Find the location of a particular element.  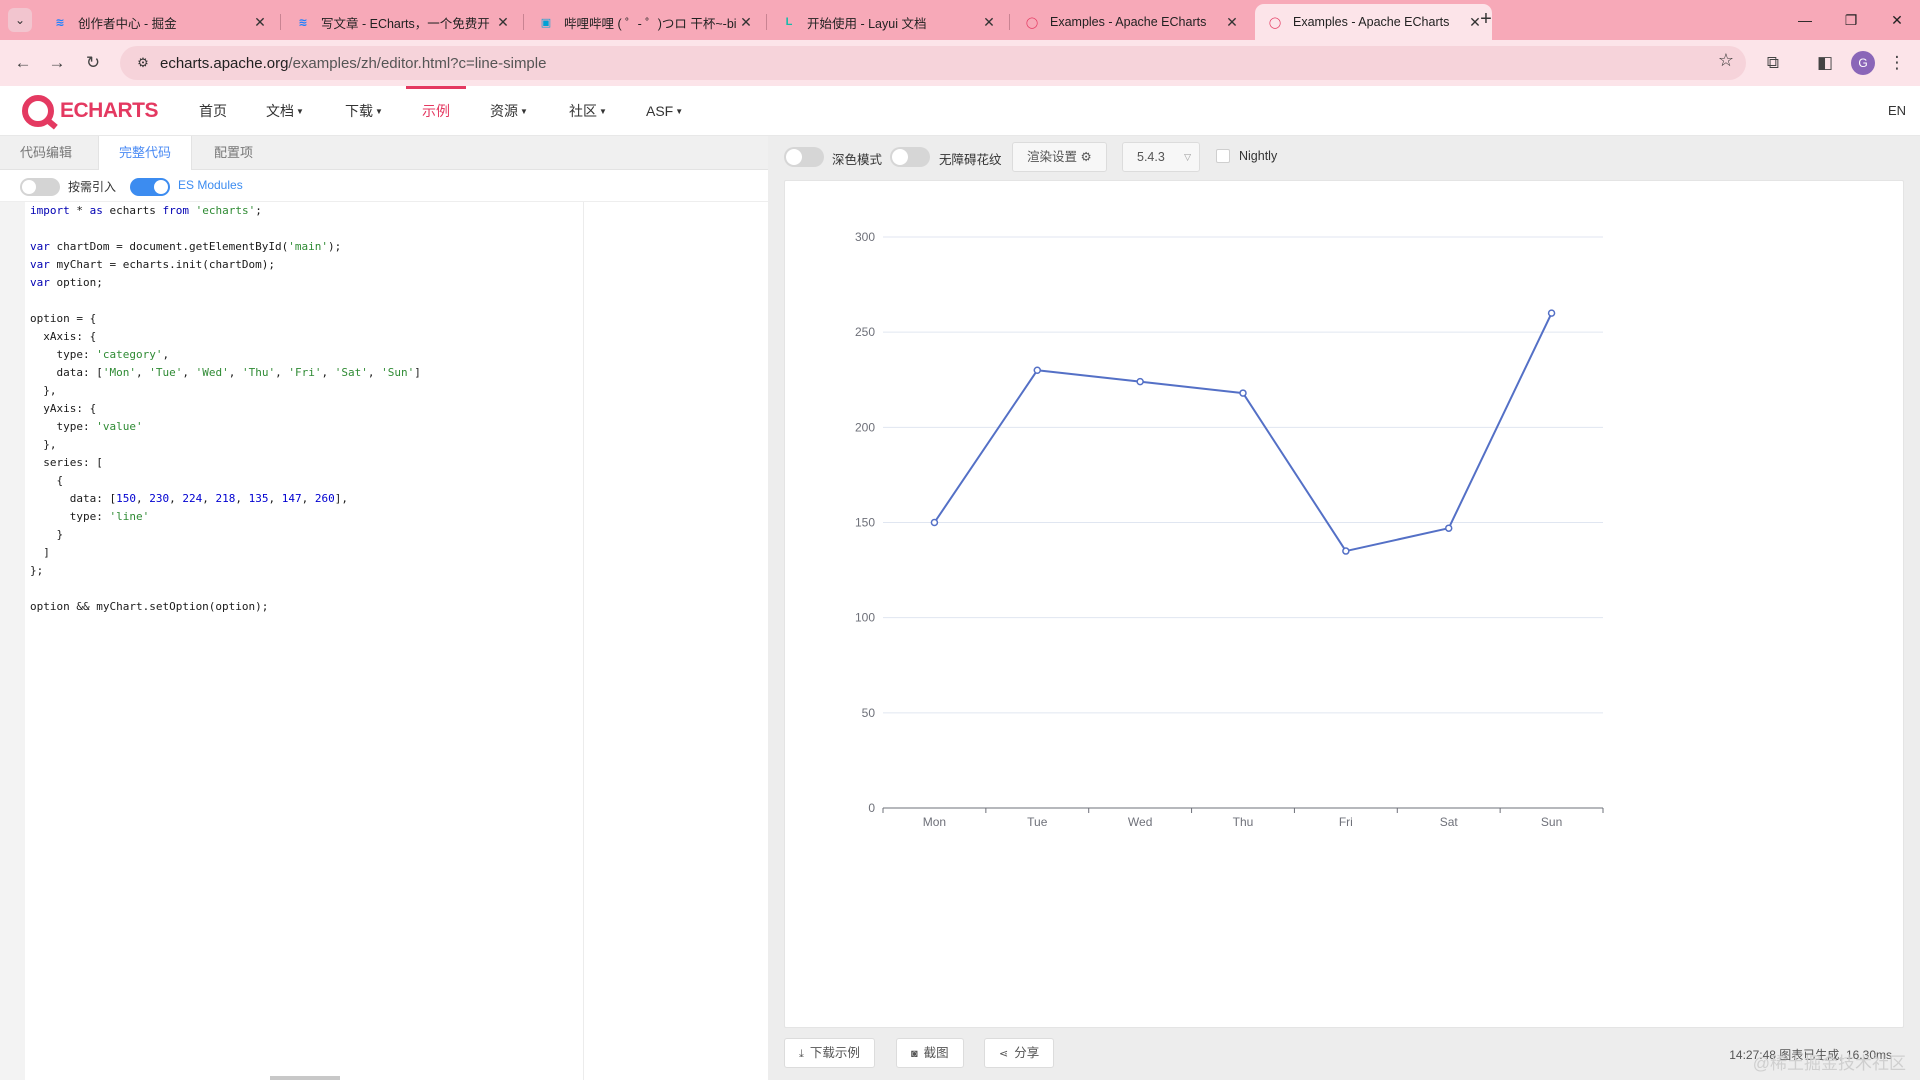

language-switch: EN is located at coordinates (1897, 111).